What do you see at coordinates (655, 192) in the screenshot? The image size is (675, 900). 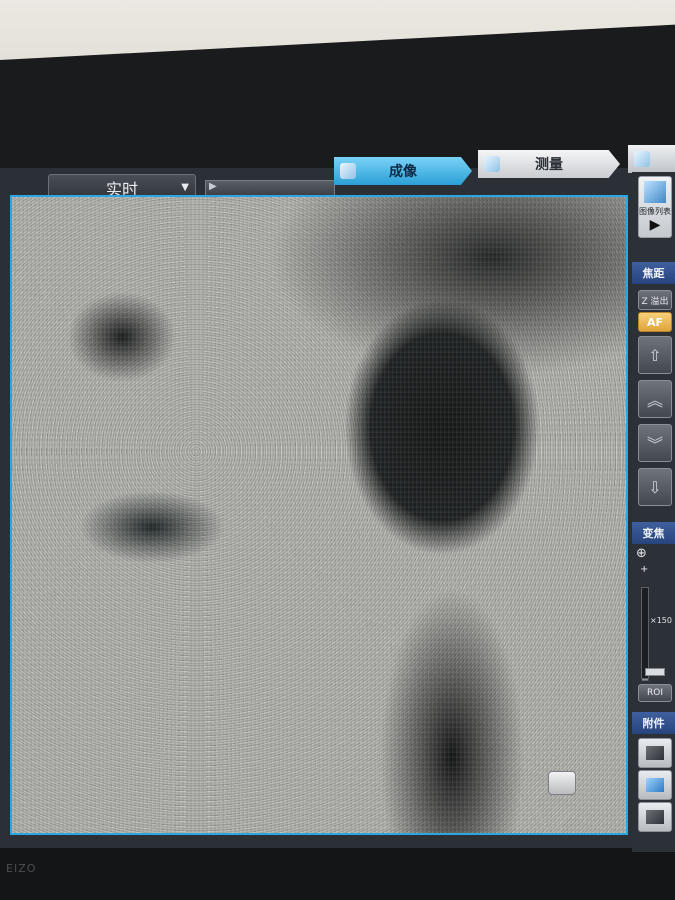 I see `cube-icon` at bounding box center [655, 192].